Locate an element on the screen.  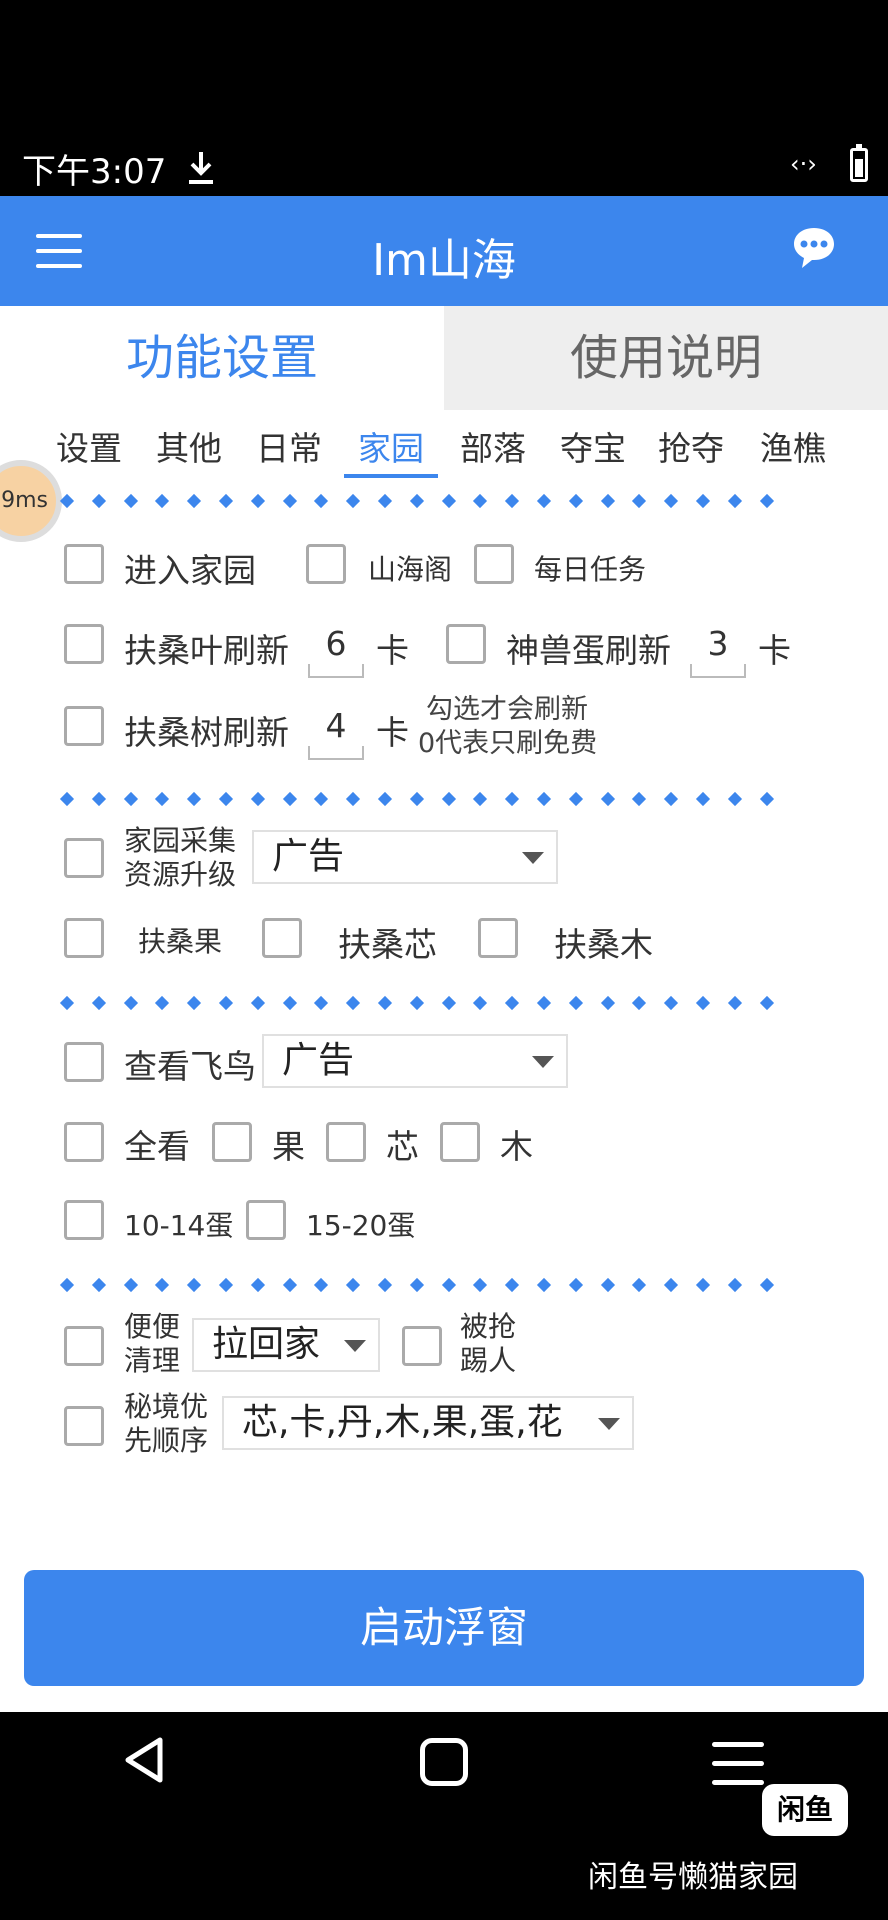
beast-egg-label: 神兽蛋刷新 is located at coordinates (588, 650).